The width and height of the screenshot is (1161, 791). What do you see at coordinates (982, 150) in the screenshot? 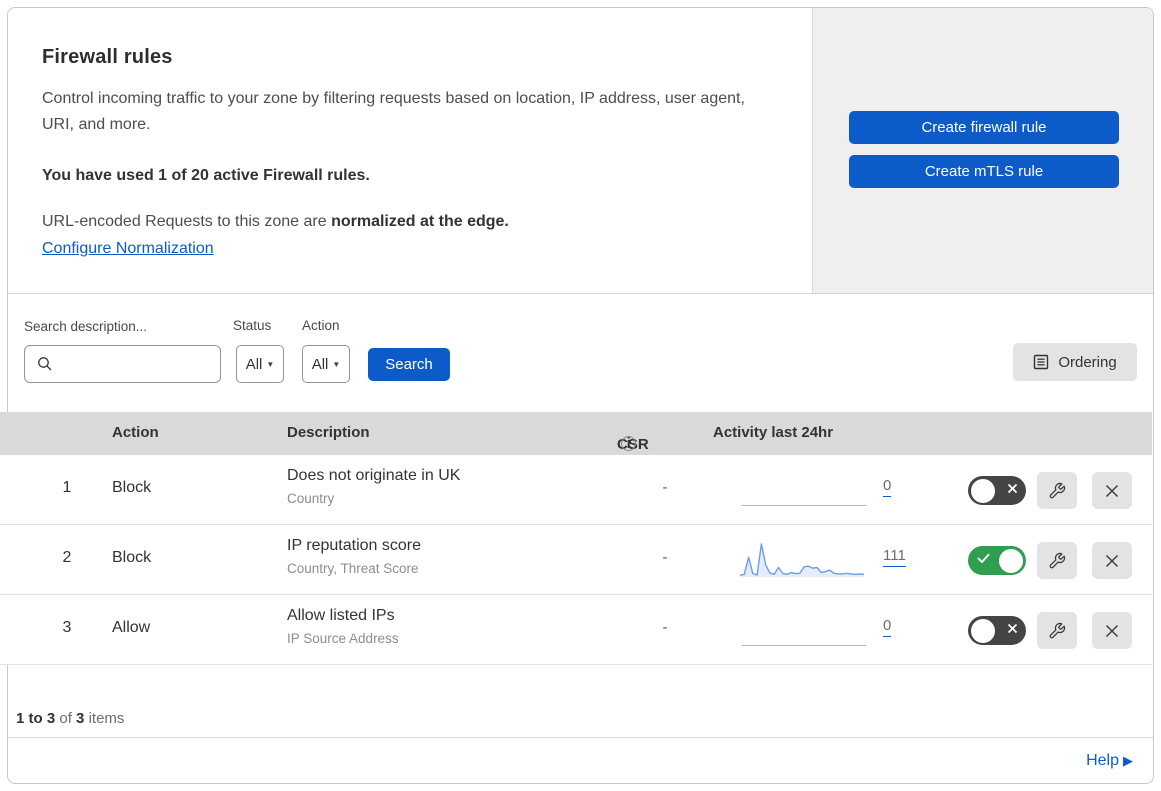
I see `actions-panel: Create firewall rule Create mTLS rule` at bounding box center [982, 150].